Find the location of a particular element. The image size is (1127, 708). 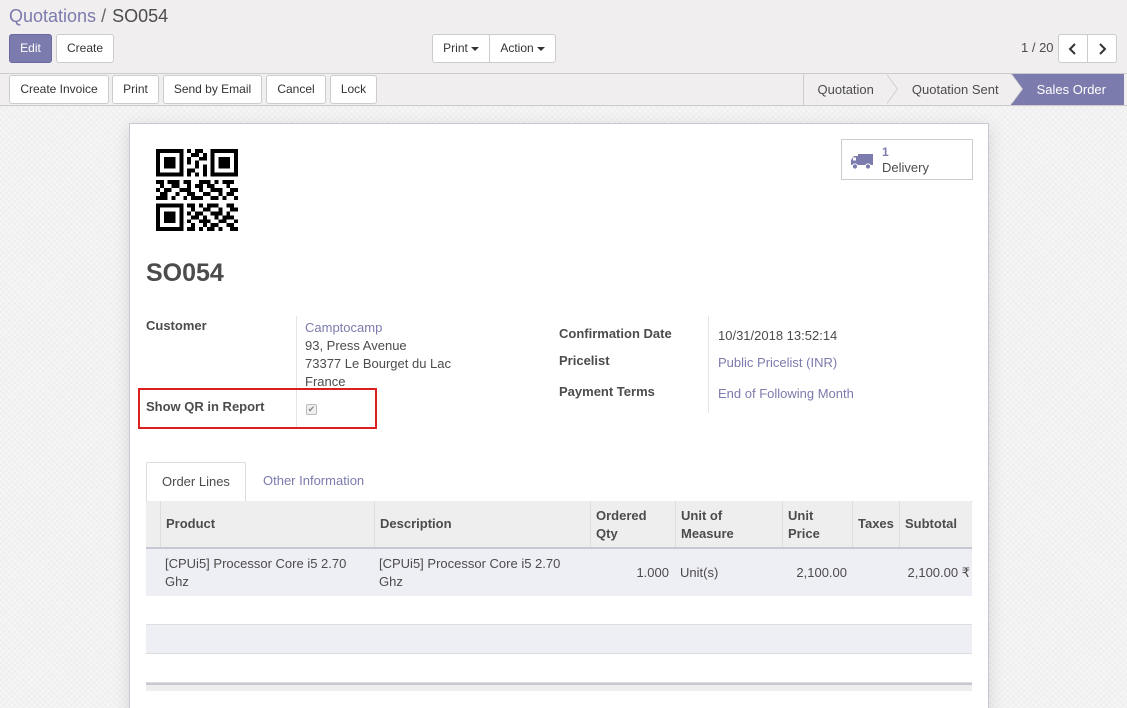

tab-other-information: Other Information is located at coordinates (313, 482).